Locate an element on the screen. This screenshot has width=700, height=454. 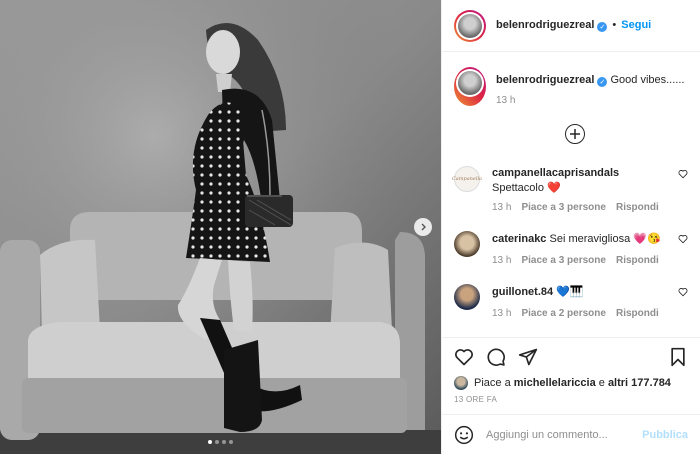
likes-prefix: Piace a is located at coordinates (494, 383).